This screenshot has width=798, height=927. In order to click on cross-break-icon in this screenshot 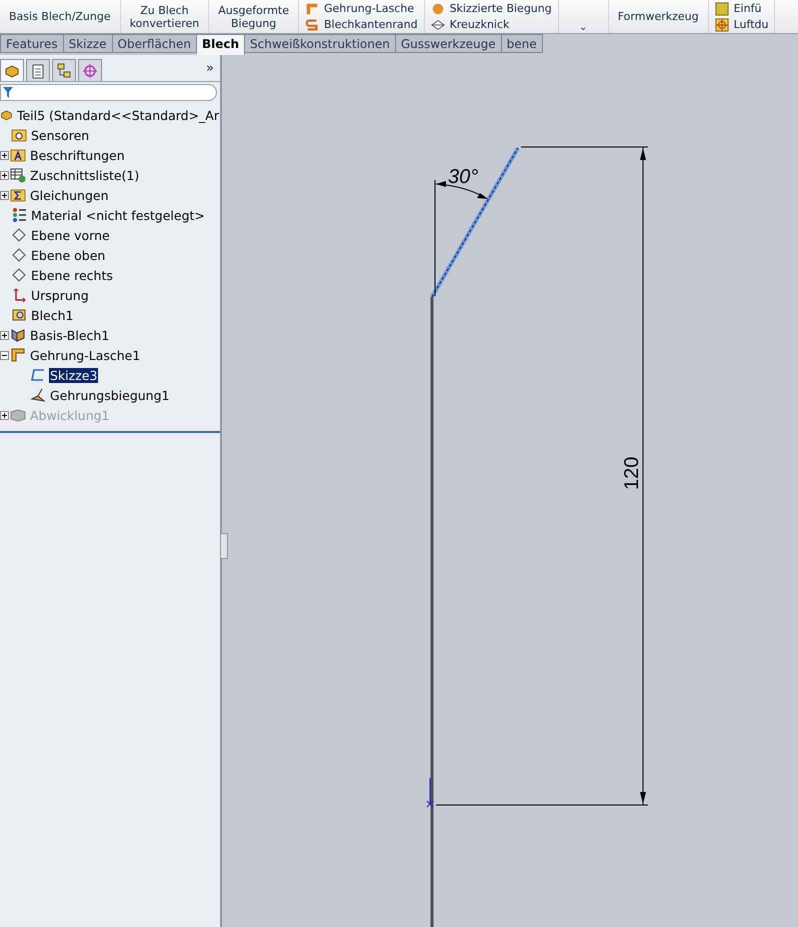, I will do `click(437, 25)`.